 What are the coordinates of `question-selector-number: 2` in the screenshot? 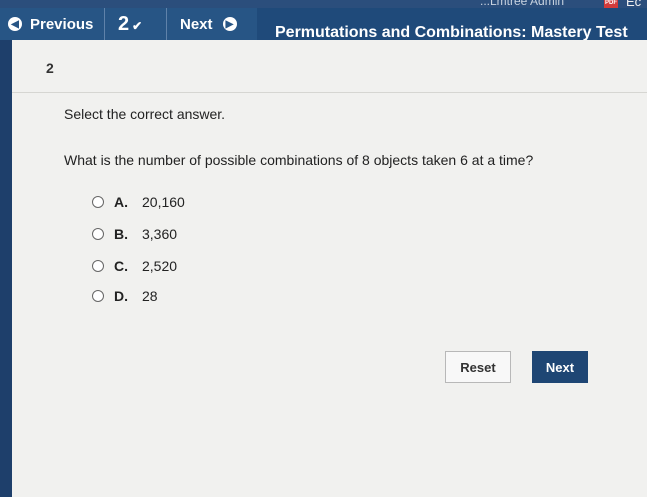 It's located at (124, 23).